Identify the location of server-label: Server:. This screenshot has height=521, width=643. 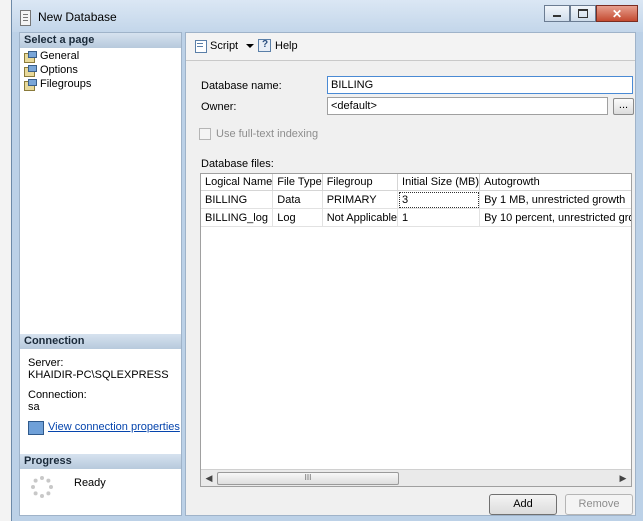
(46, 363).